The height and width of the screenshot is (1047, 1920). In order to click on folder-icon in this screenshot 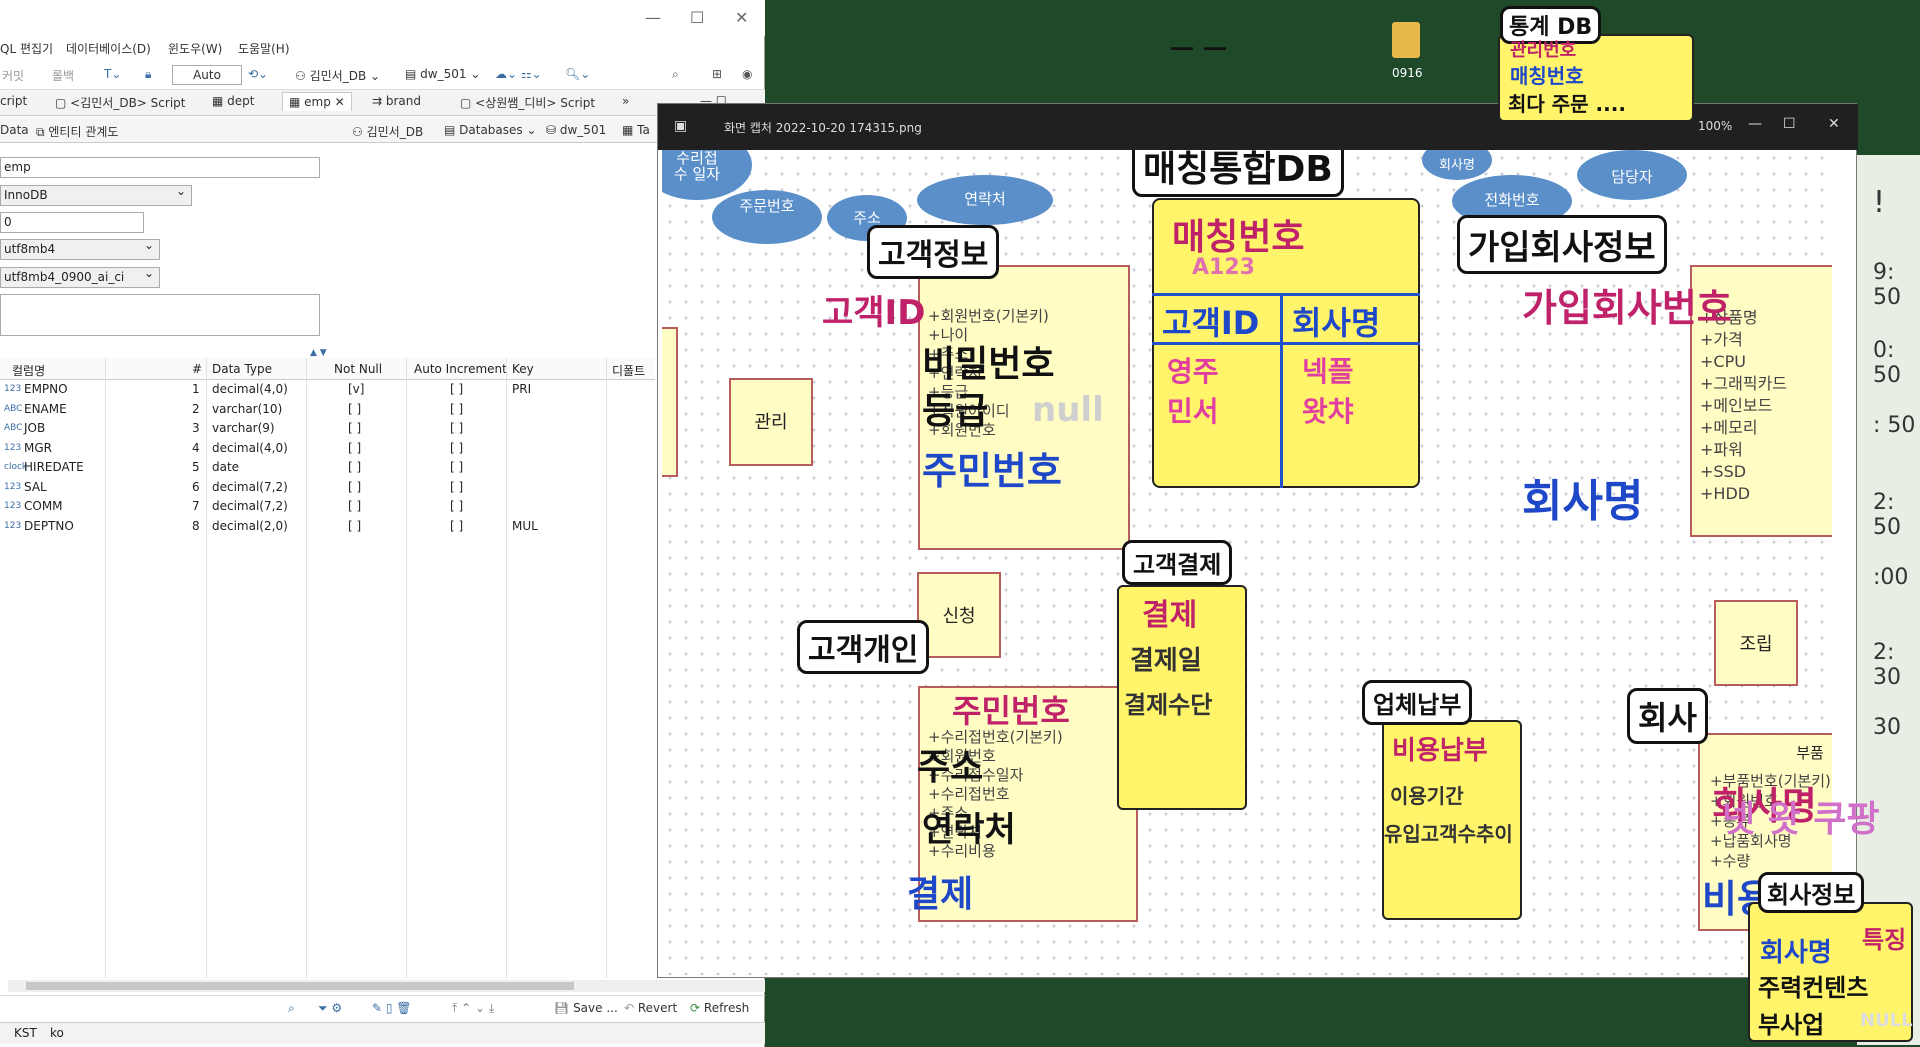, I will do `click(1406, 40)`.